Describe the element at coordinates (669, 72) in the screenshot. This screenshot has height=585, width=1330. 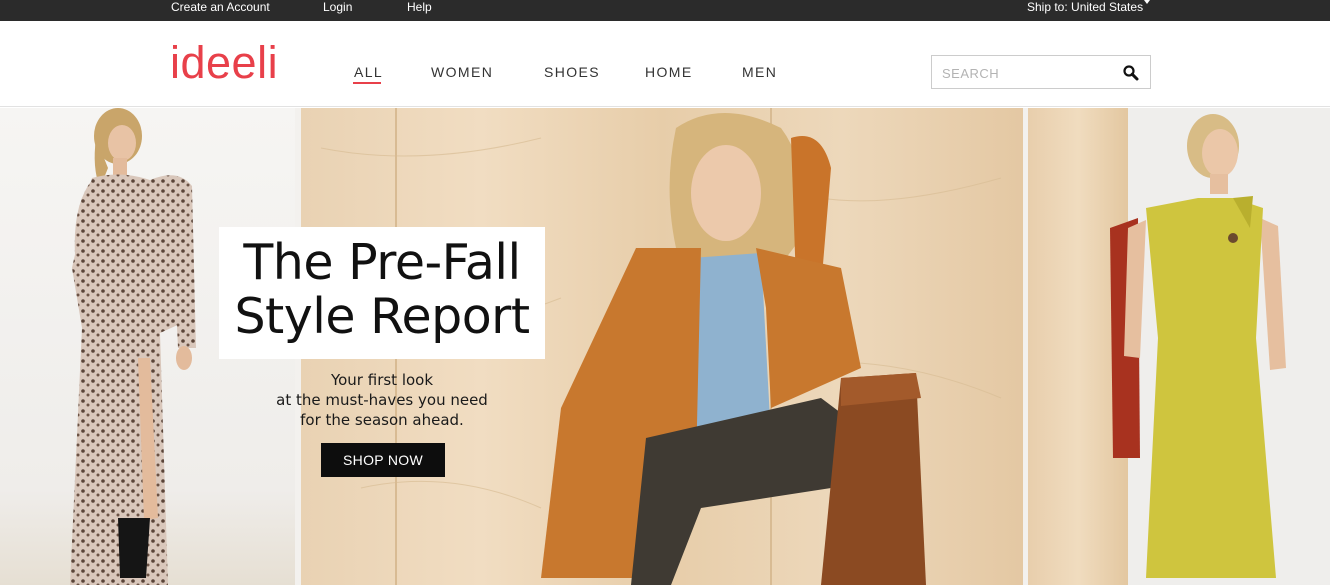
I see `nav-home: HOME` at that location.